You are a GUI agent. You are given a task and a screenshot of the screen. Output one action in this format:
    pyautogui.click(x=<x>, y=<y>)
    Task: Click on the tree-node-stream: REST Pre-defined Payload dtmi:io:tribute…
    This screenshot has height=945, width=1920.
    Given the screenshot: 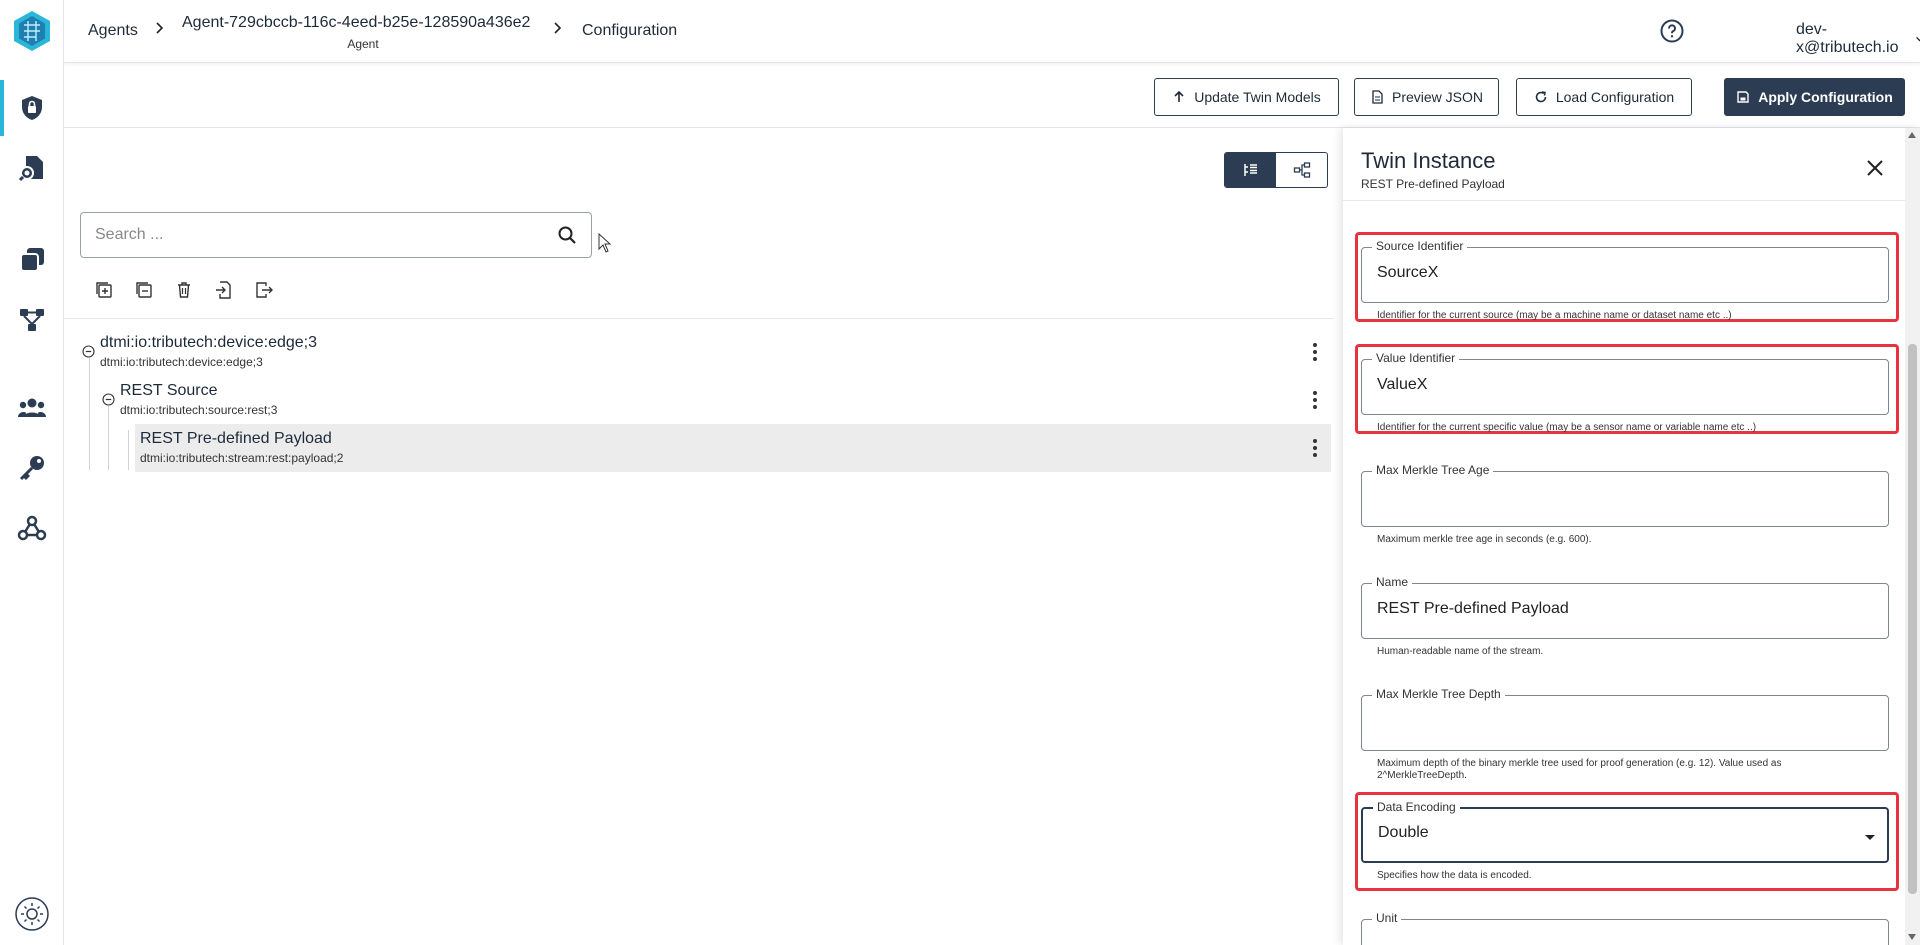 What is the action you would take?
    pyautogui.click(x=241, y=447)
    